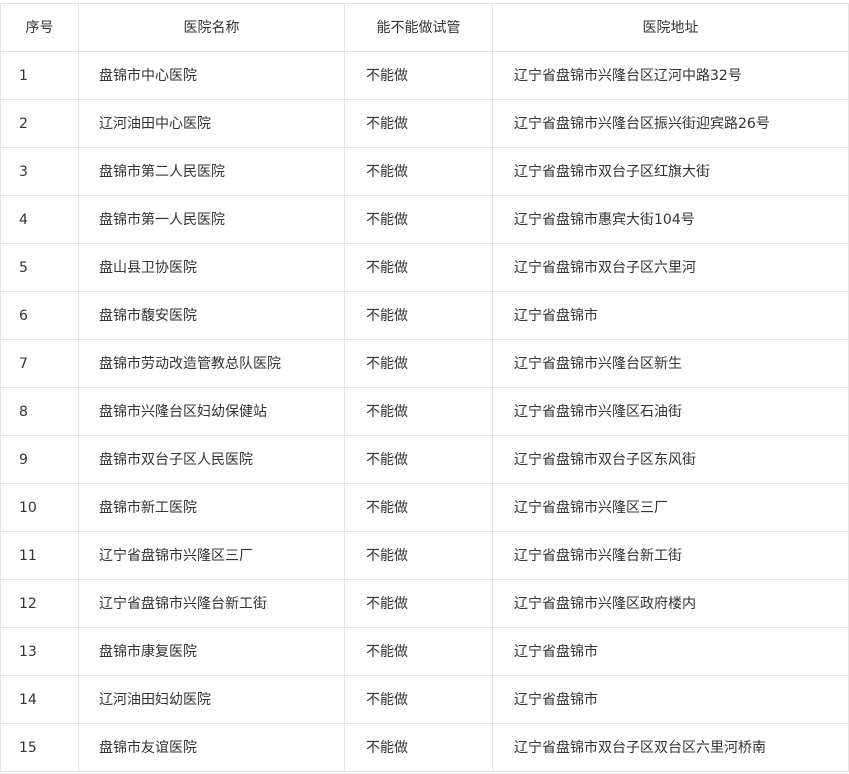 This screenshot has height=774, width=849. I want to click on table-row: 13 盘锦市康复医院 不能做 辽宁省盘锦市, so click(424, 651).